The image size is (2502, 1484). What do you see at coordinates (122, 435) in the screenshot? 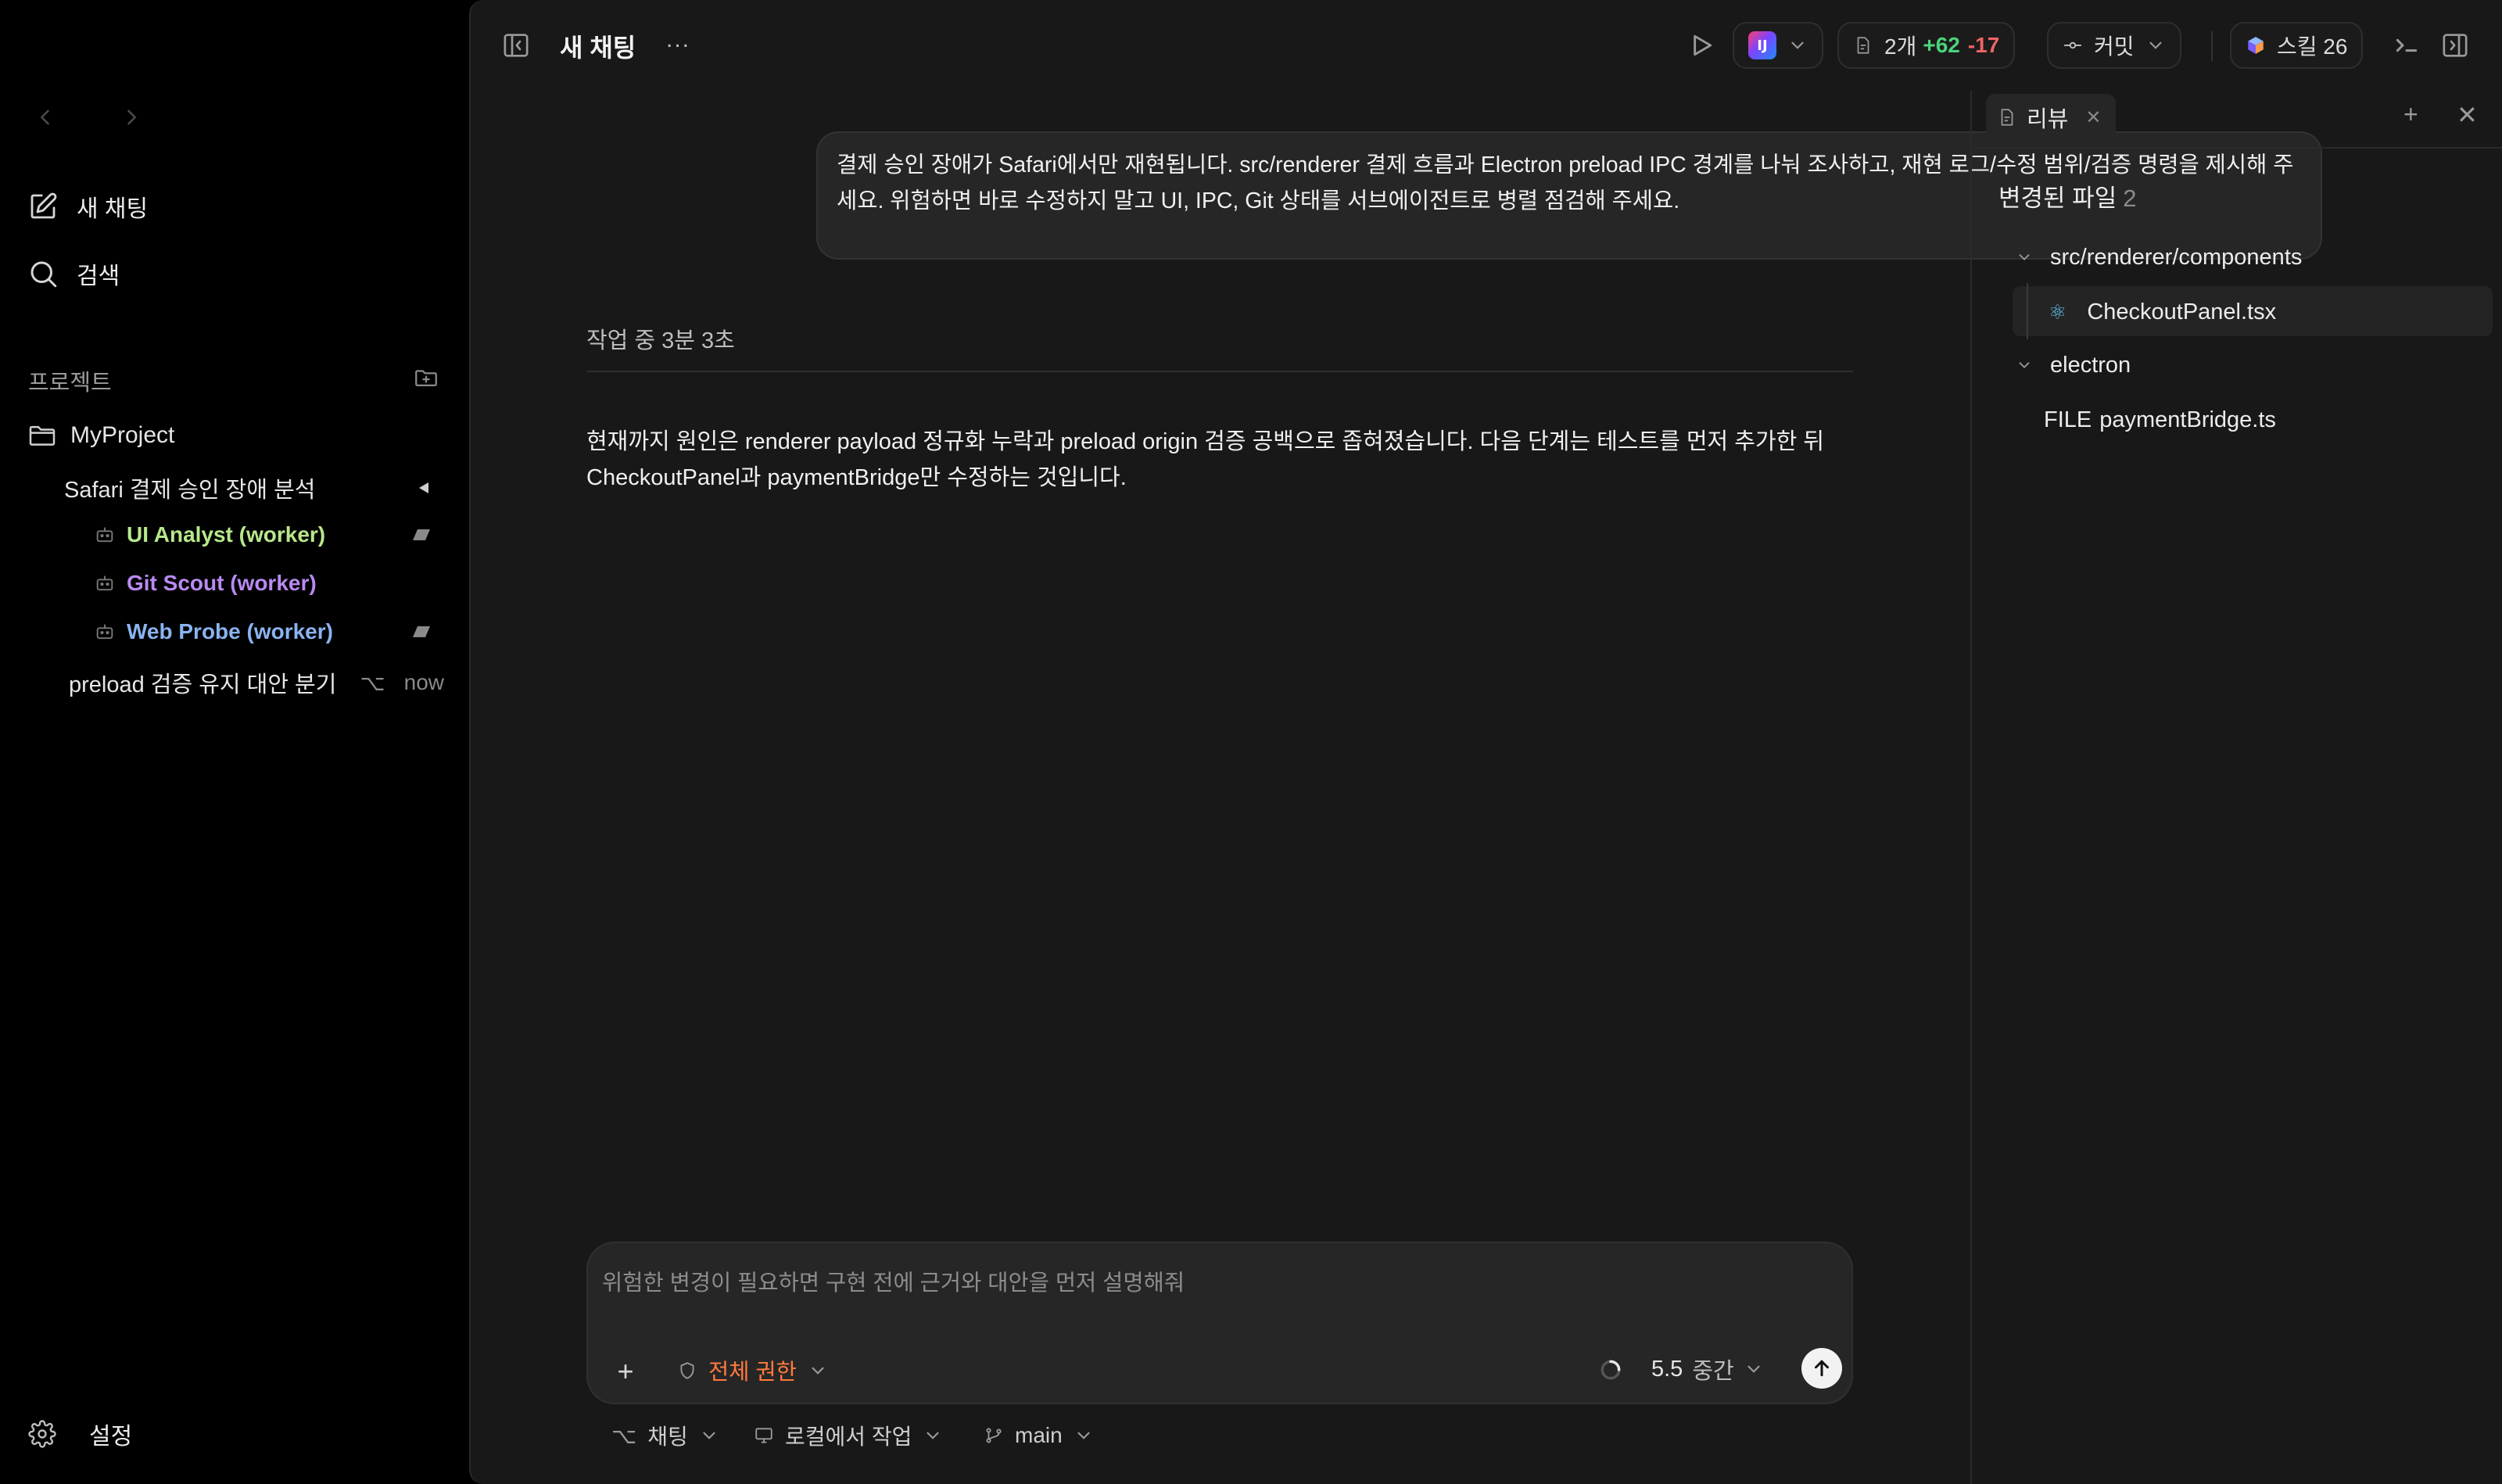
I see `project-name: MyProject` at bounding box center [122, 435].